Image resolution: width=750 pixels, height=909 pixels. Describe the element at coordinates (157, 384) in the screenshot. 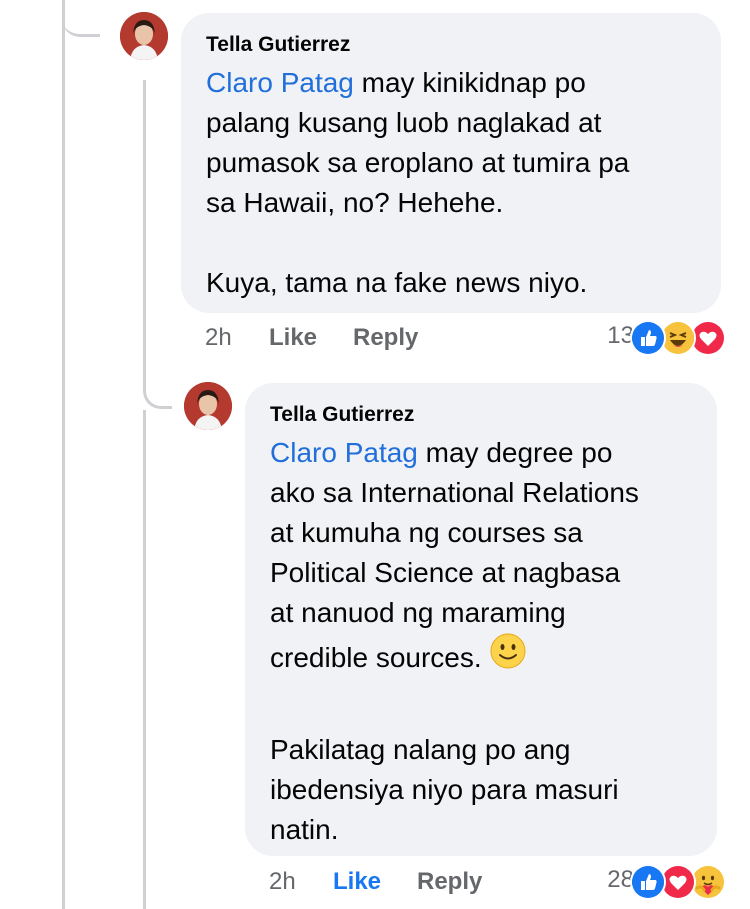

I see `thread-connector-reply` at that location.